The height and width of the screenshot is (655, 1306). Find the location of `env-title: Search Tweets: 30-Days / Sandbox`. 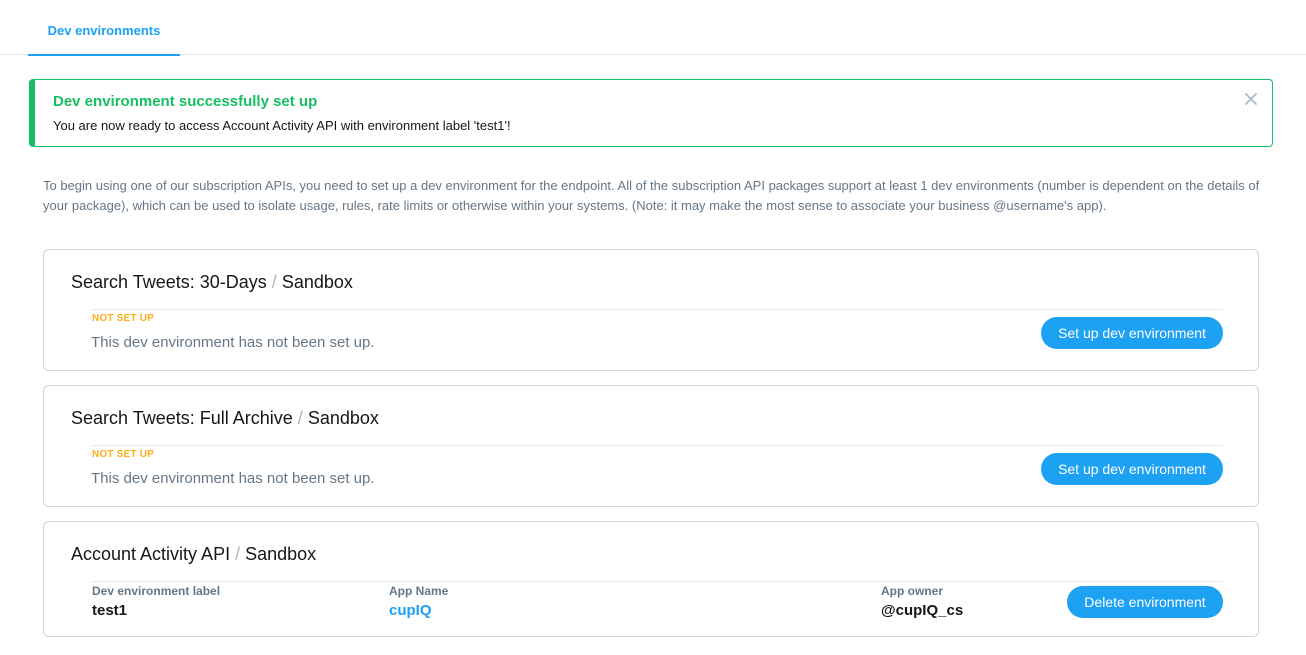

env-title: Search Tweets: 30-Days / Sandbox is located at coordinates (212, 282).